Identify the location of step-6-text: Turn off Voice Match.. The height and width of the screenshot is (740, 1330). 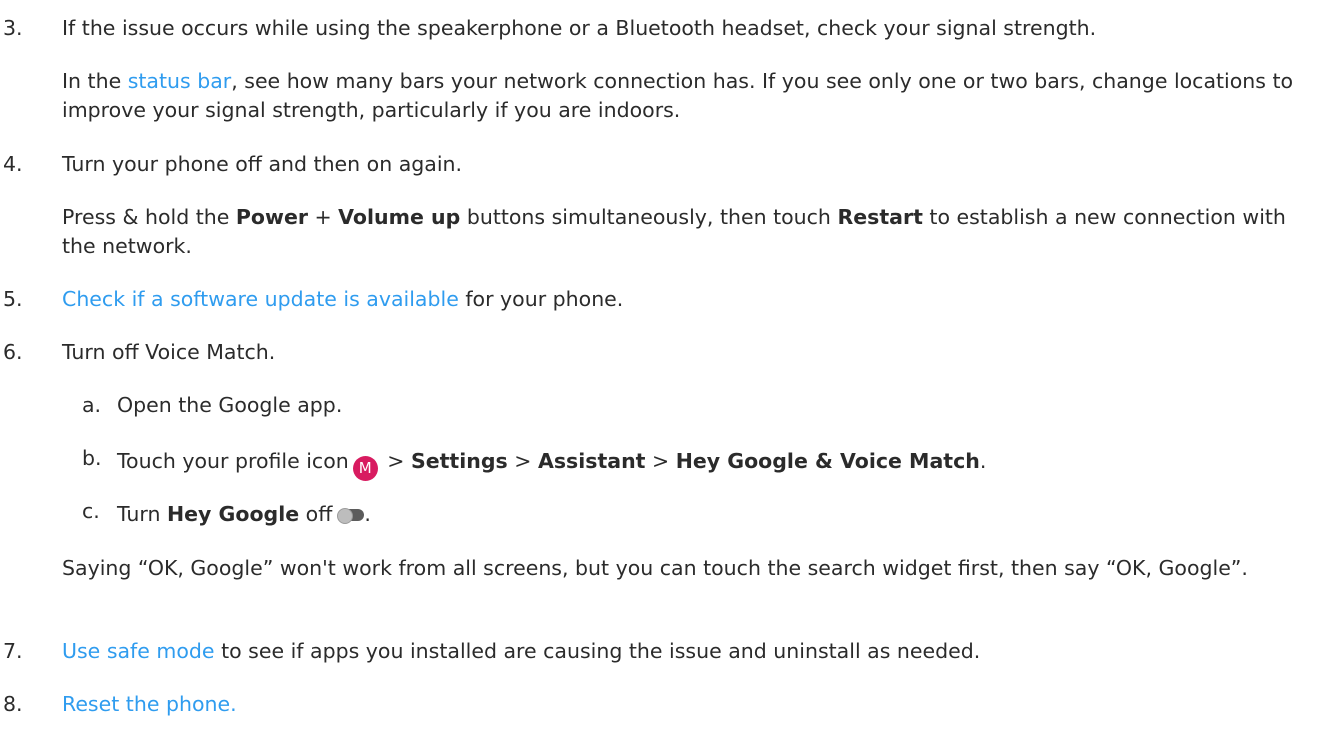
(692, 352).